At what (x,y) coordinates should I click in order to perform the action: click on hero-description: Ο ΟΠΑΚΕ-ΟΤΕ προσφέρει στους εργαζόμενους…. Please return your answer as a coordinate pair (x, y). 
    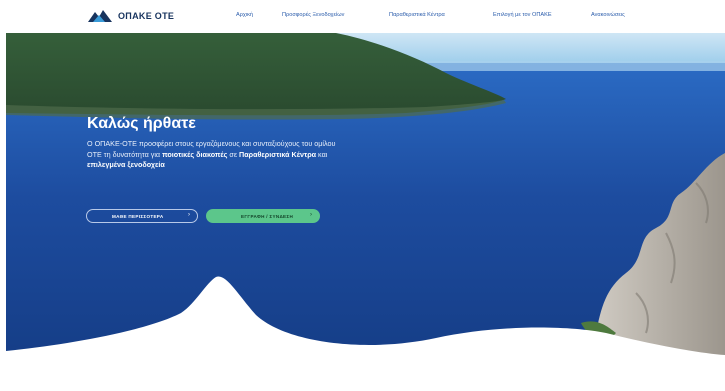
    Looking at the image, I should click on (211, 154).